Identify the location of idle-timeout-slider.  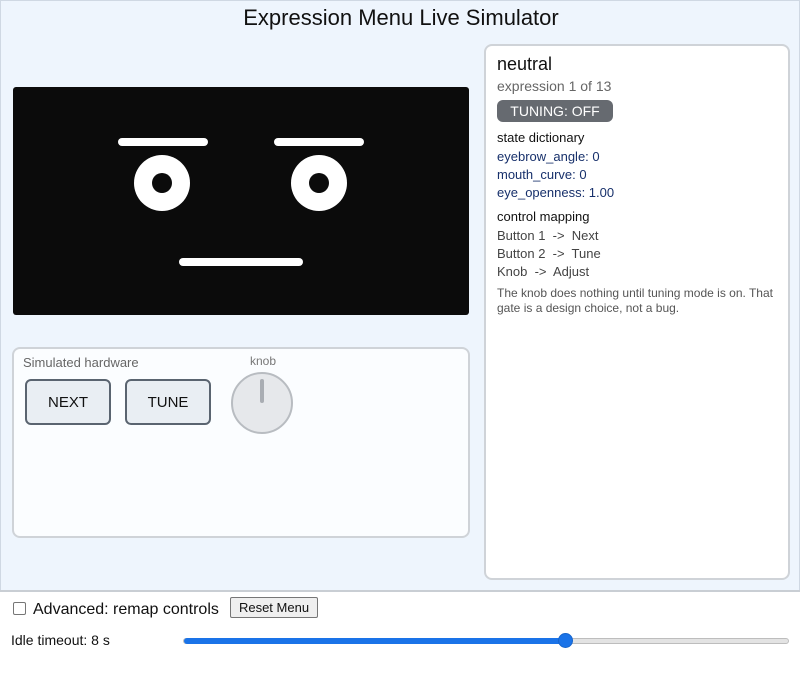
(486, 640).